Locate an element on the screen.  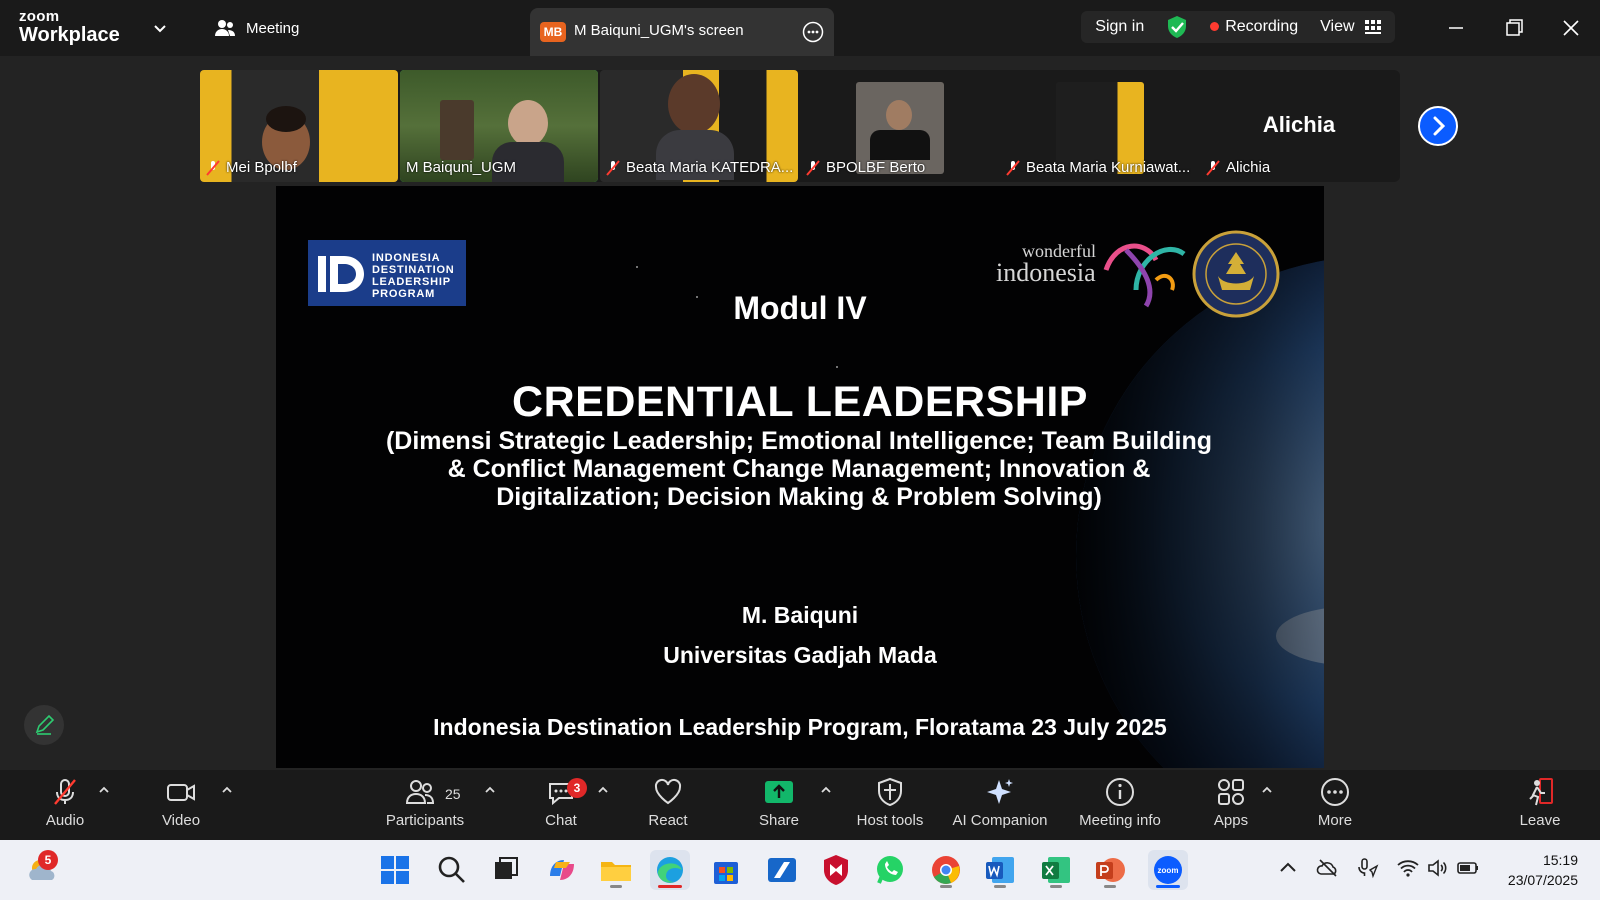
sign-in-button: Sign in is located at coordinates (1119, 27).